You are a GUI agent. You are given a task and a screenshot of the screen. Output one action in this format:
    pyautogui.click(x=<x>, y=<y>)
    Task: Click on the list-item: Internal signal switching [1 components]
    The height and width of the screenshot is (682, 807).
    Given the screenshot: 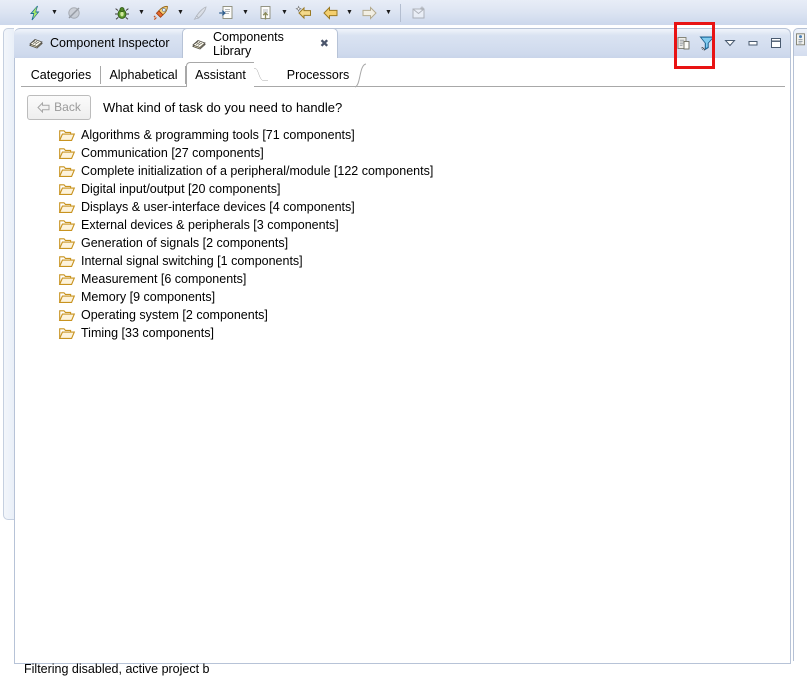 What is the action you would take?
    pyautogui.click(x=401, y=261)
    